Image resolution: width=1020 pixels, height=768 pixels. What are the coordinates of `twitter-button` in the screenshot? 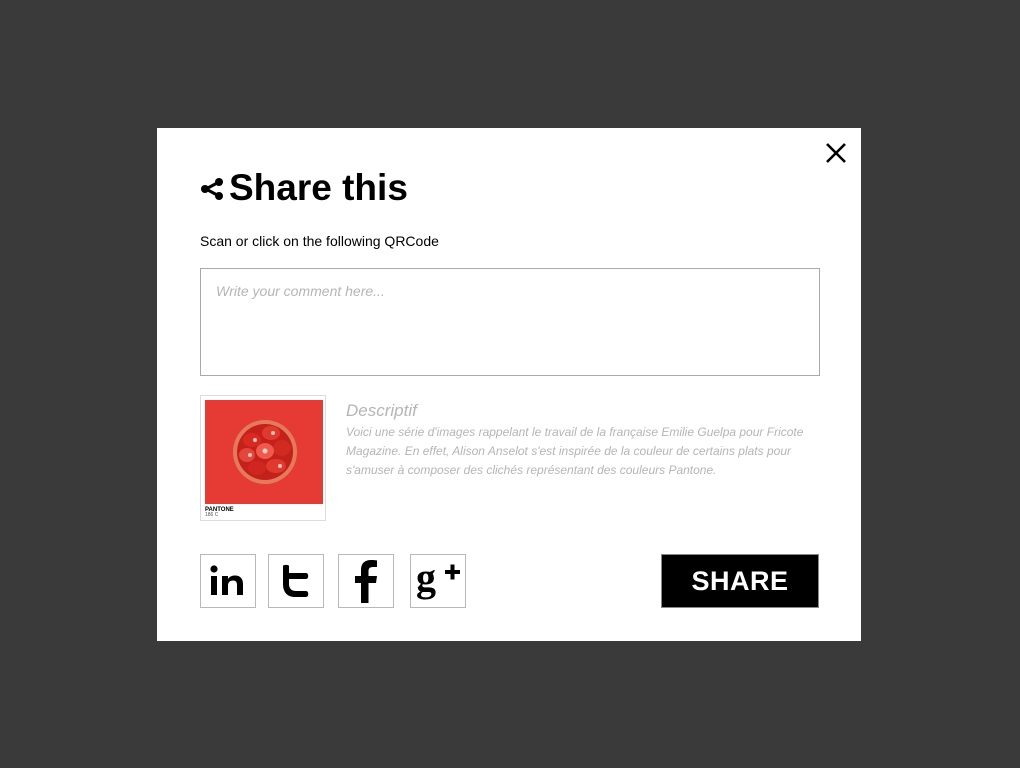 It's located at (296, 581).